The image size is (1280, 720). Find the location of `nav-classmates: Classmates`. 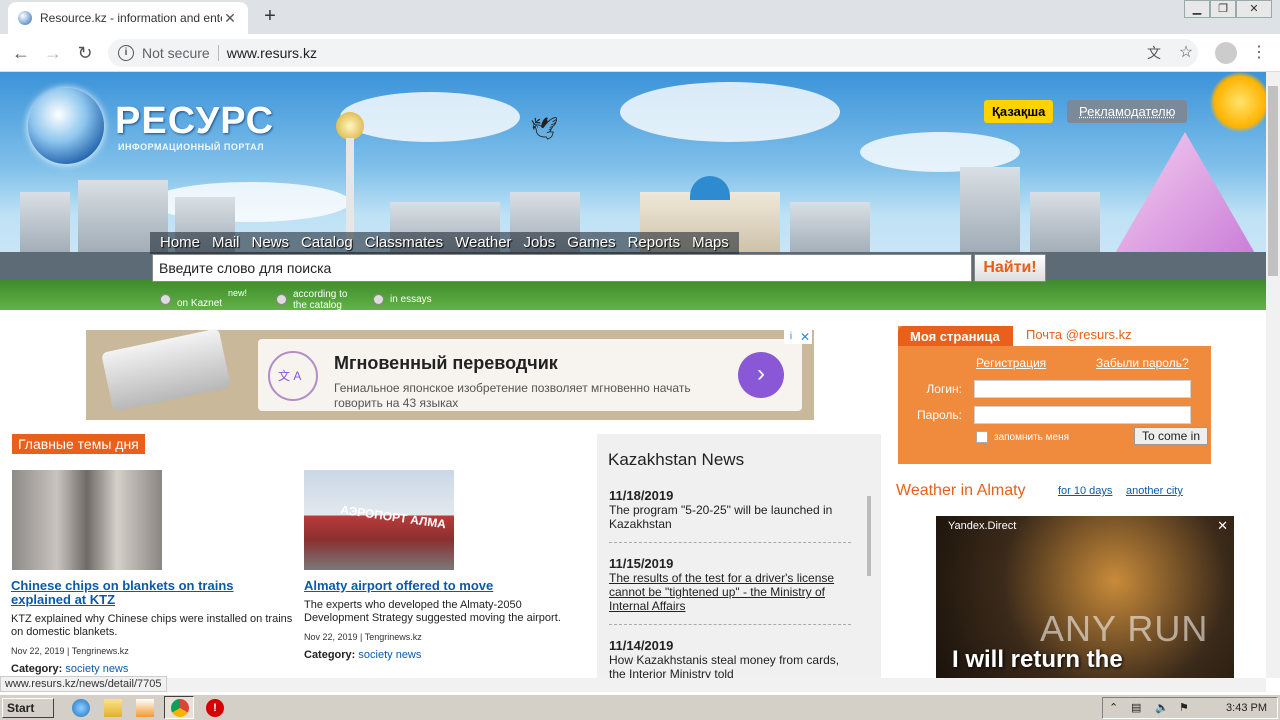

nav-classmates: Classmates is located at coordinates (404, 243).